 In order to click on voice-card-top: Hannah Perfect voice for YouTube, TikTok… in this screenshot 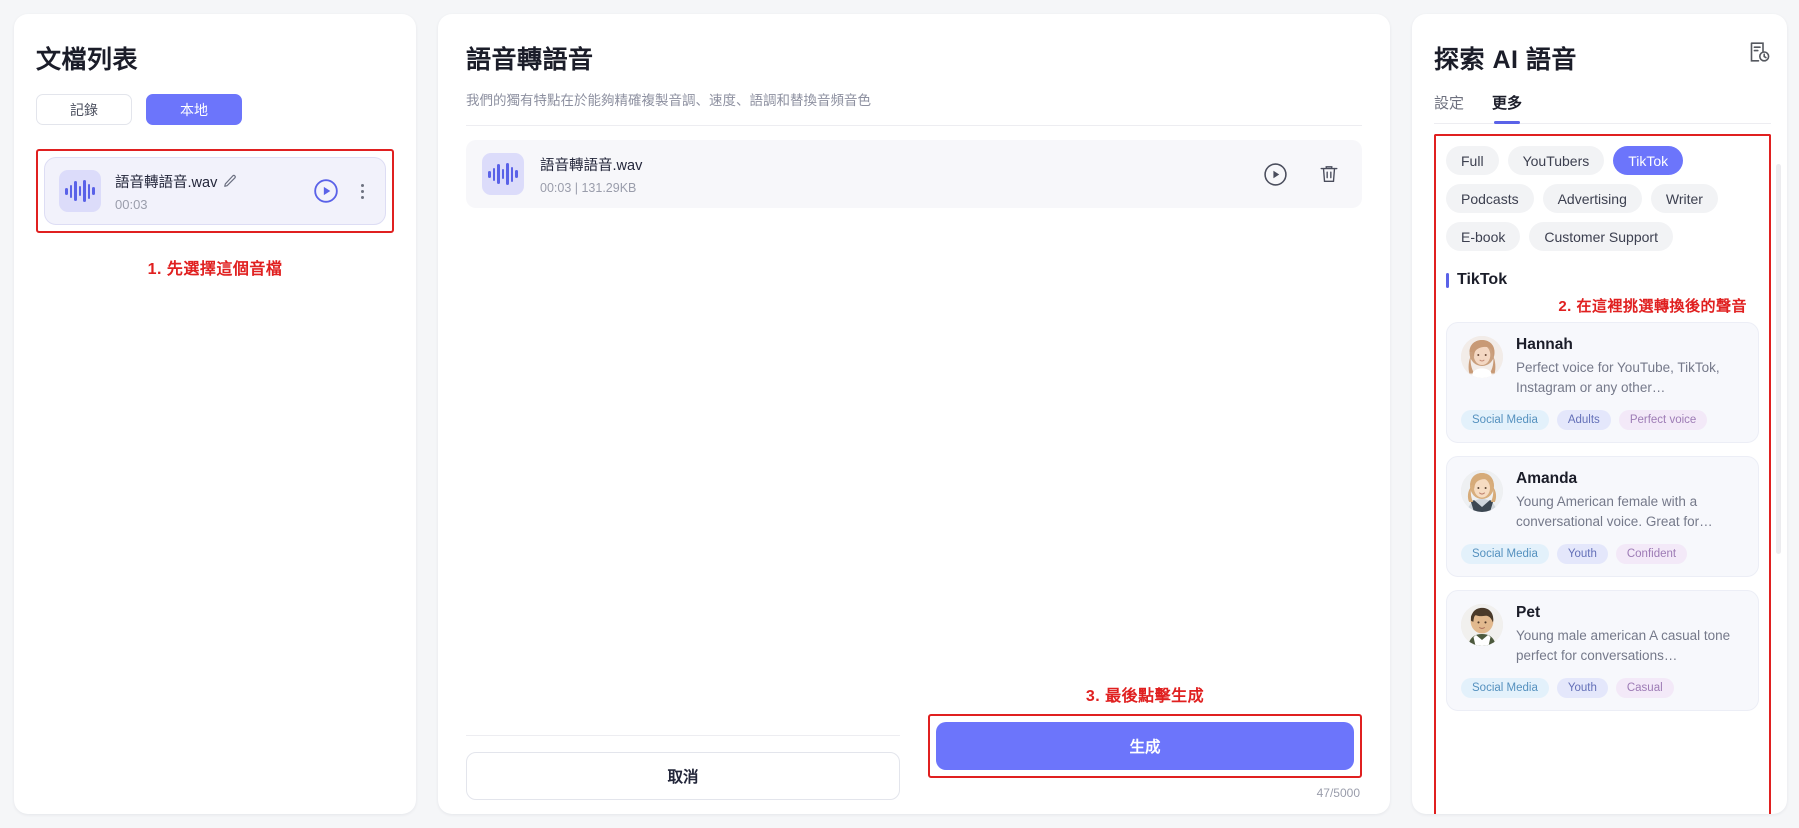, I will do `click(1602, 366)`.